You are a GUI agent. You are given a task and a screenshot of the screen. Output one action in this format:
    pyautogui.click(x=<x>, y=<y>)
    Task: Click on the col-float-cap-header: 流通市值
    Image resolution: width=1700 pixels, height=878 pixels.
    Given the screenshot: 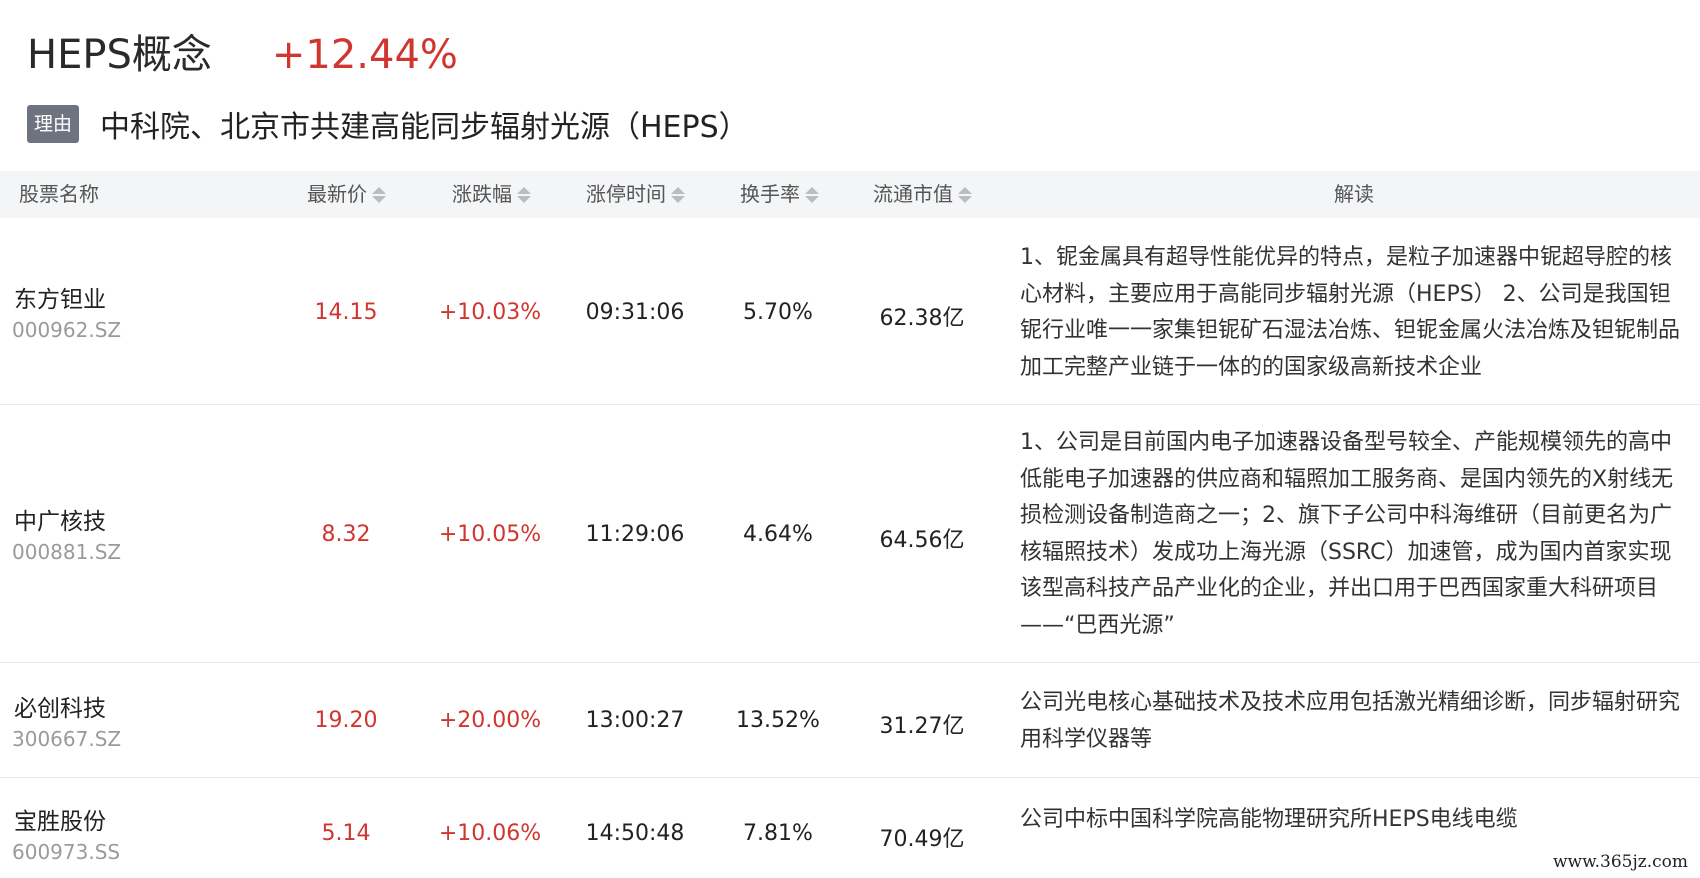 What is the action you would take?
    pyautogui.click(x=922, y=194)
    